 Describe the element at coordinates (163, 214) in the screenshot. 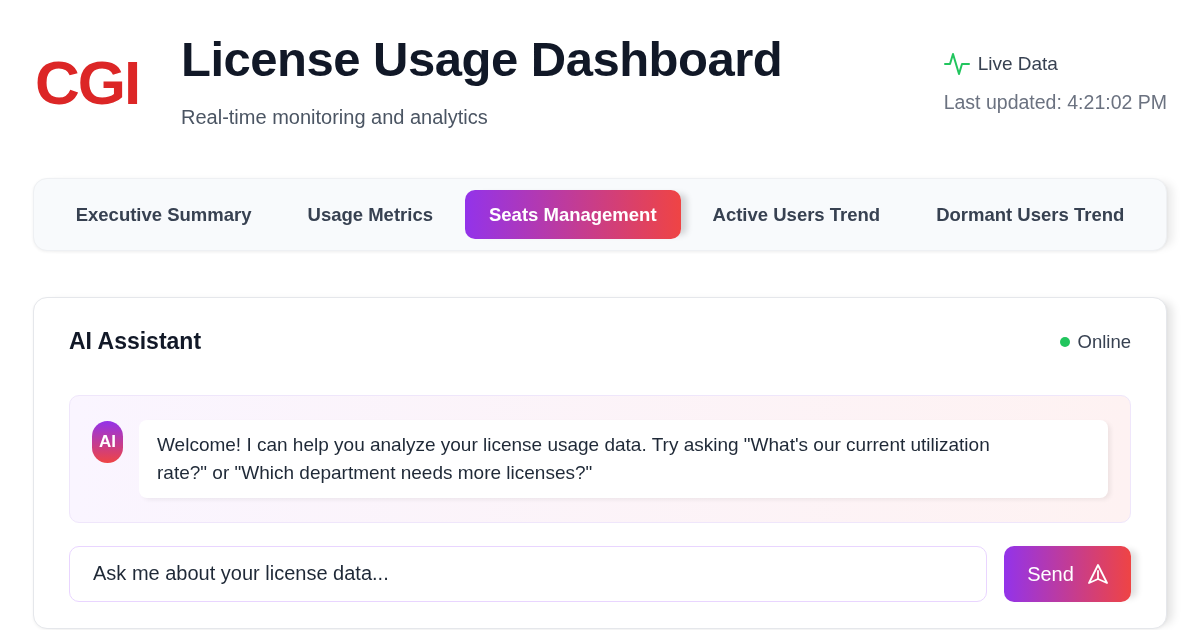

I see `tab: Executive Summary` at that location.